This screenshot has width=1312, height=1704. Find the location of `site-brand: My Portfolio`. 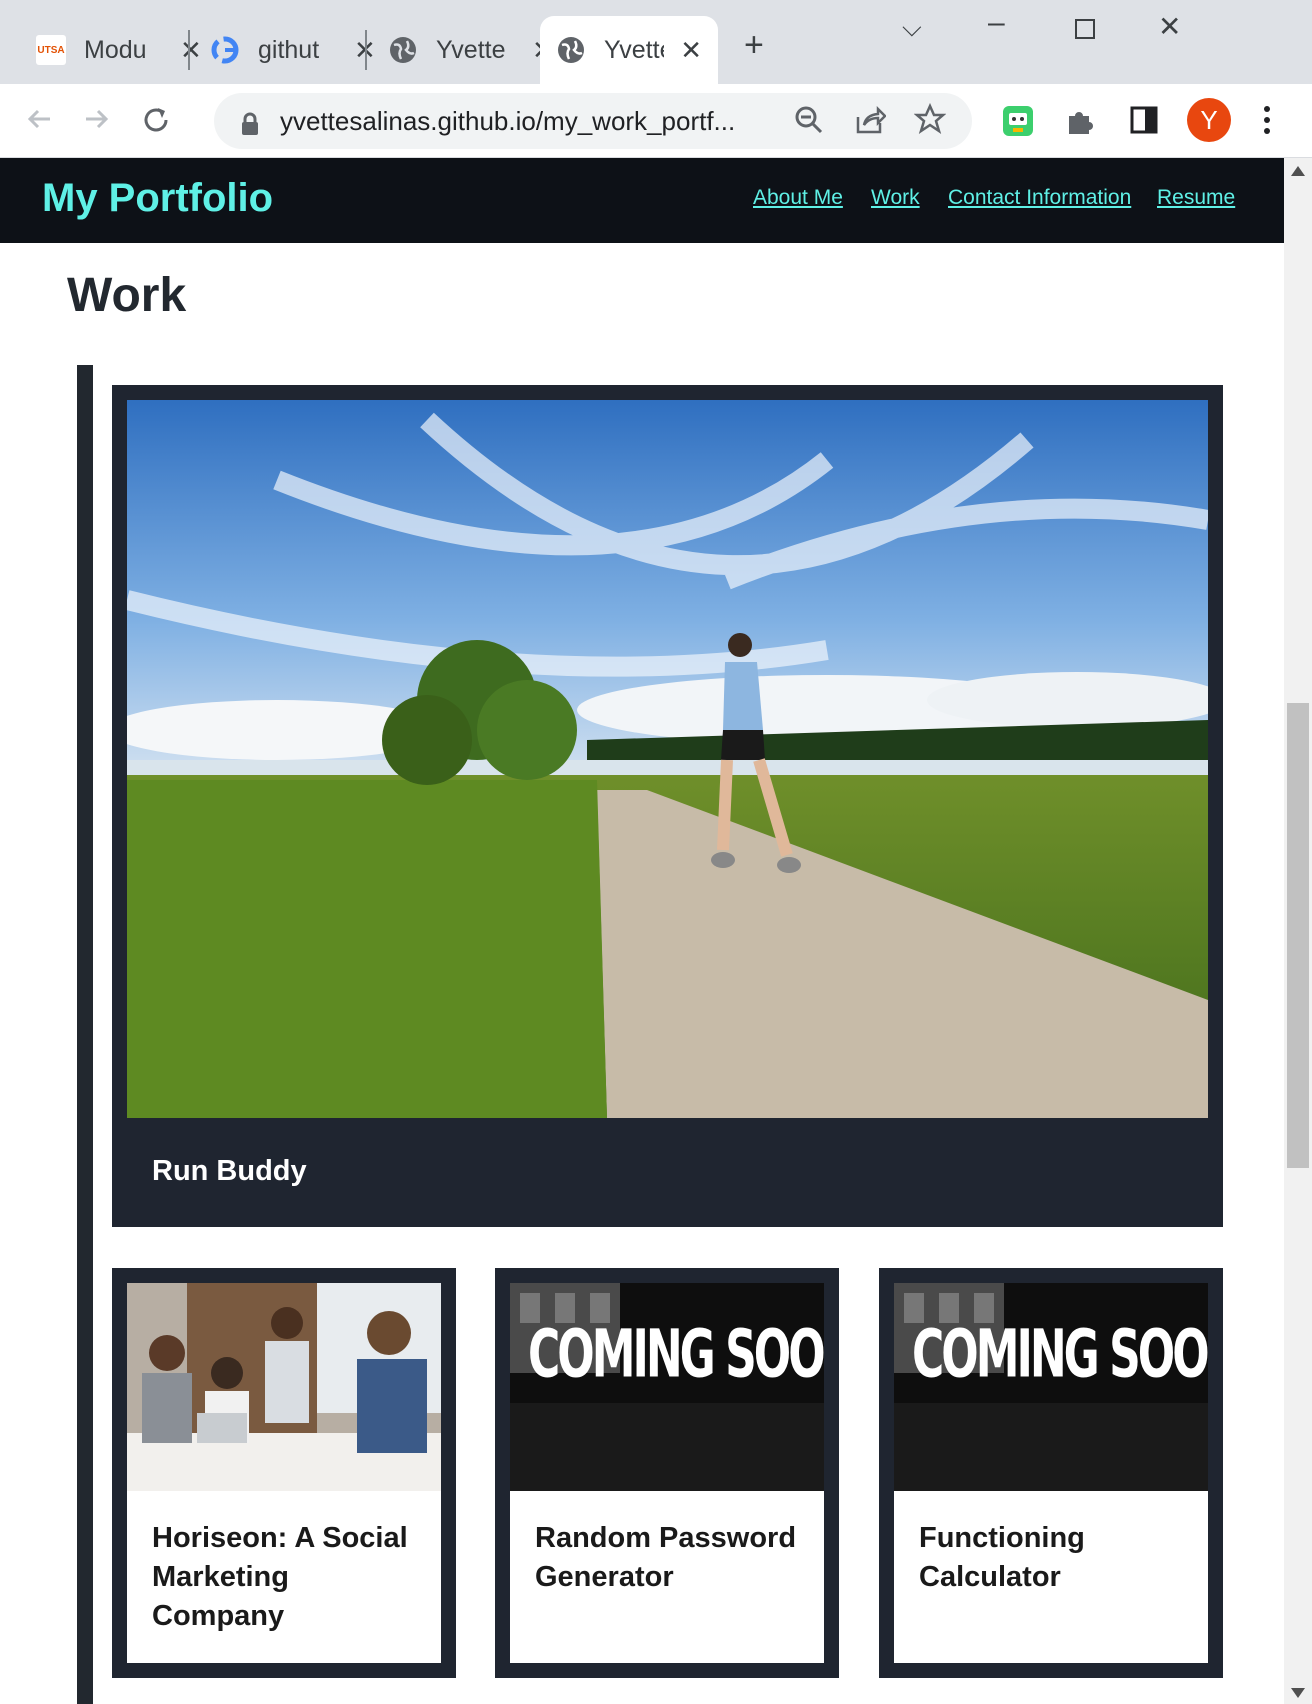

site-brand: My Portfolio is located at coordinates (157, 198).